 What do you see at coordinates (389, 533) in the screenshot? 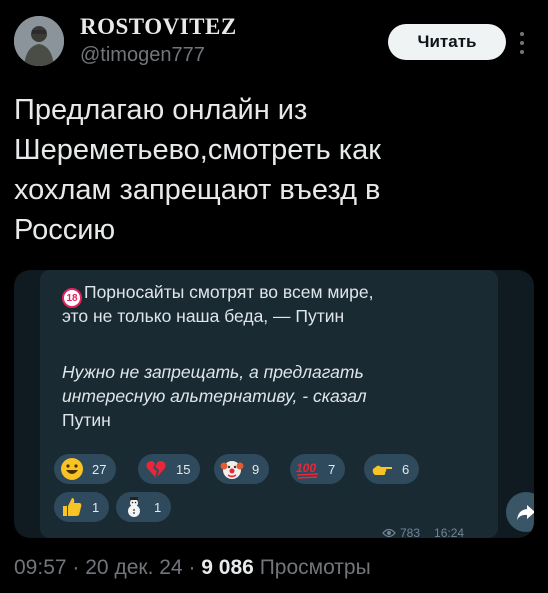
I see `eye-icon` at bounding box center [389, 533].